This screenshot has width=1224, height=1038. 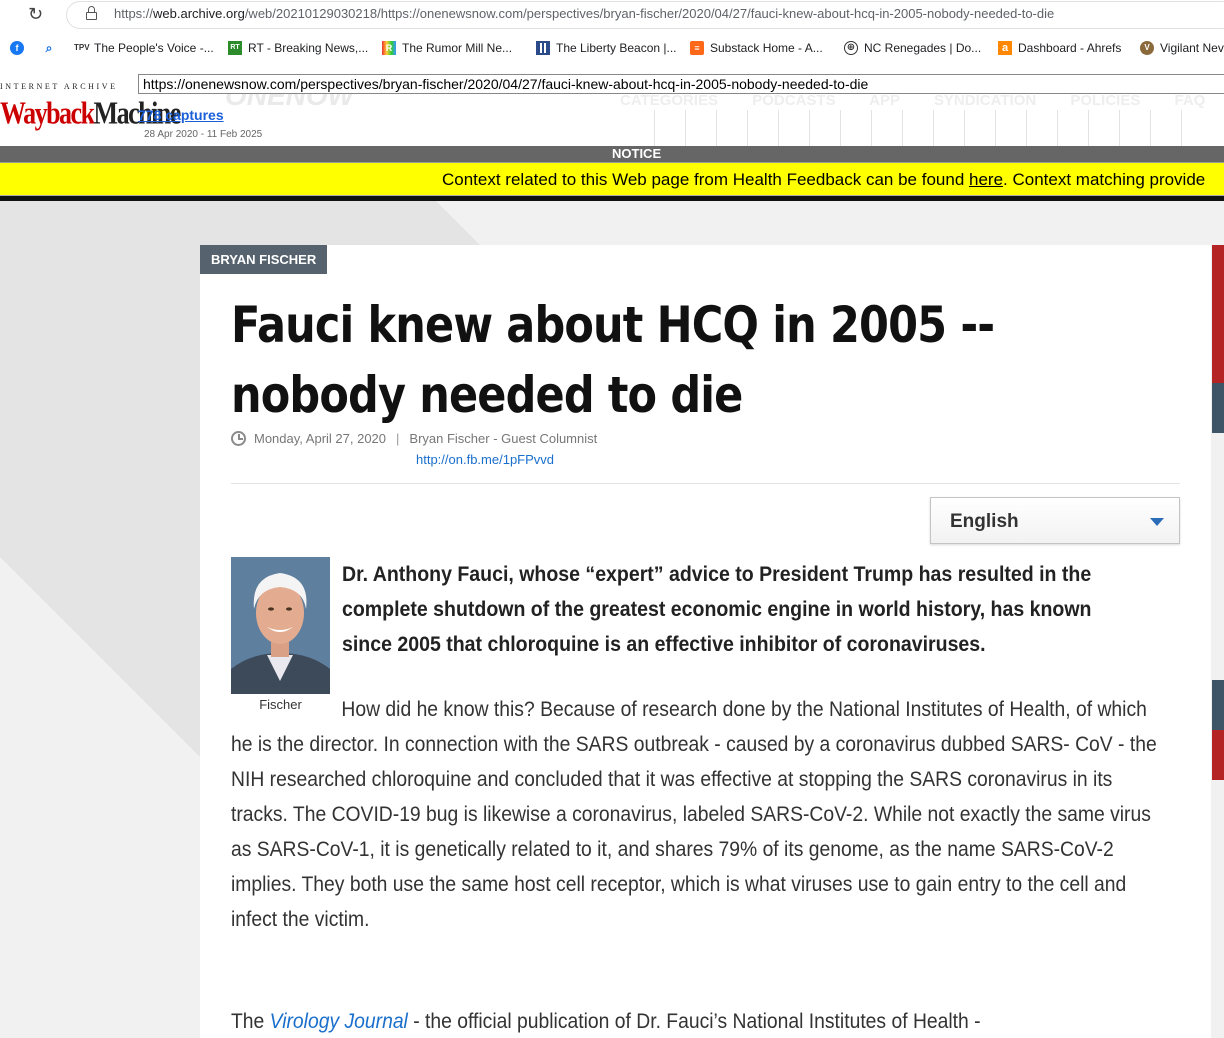 I want to click on language-value: English, so click(x=984, y=521).